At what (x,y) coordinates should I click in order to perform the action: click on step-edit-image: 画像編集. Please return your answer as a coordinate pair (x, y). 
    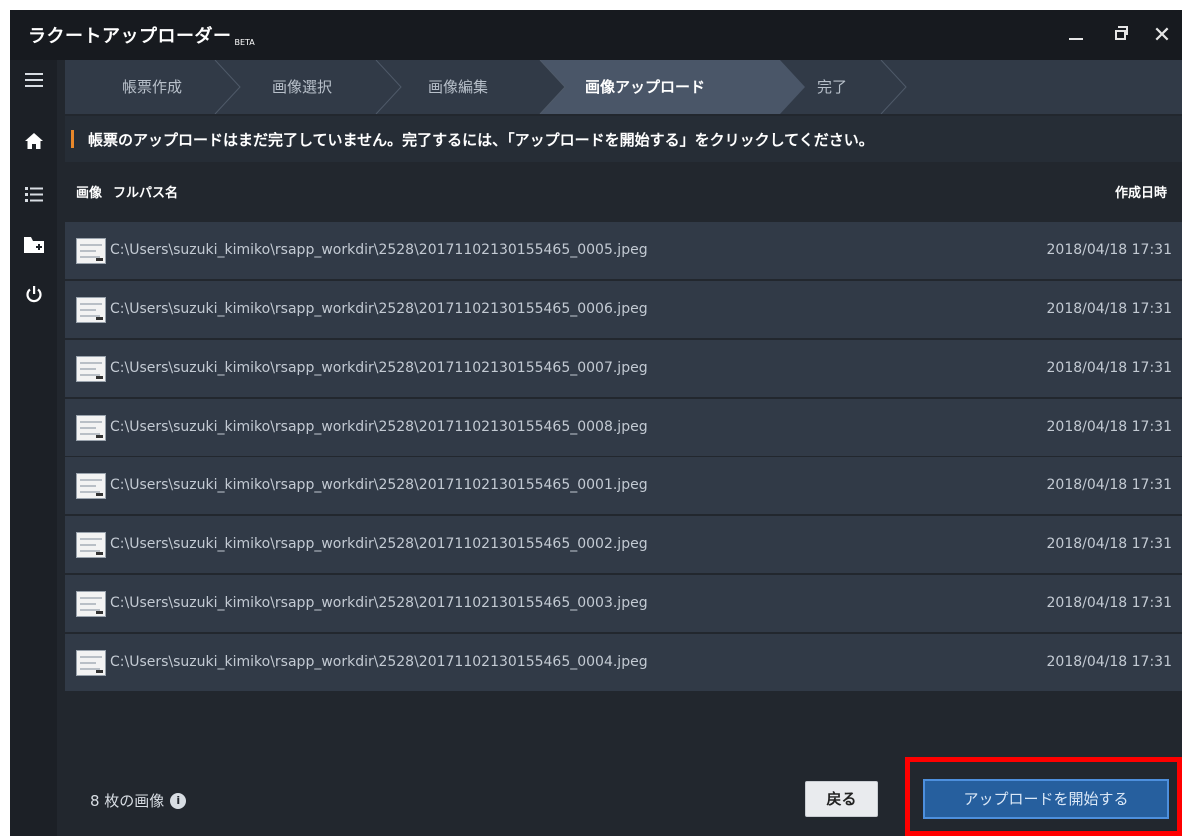
    Looking at the image, I should click on (458, 87).